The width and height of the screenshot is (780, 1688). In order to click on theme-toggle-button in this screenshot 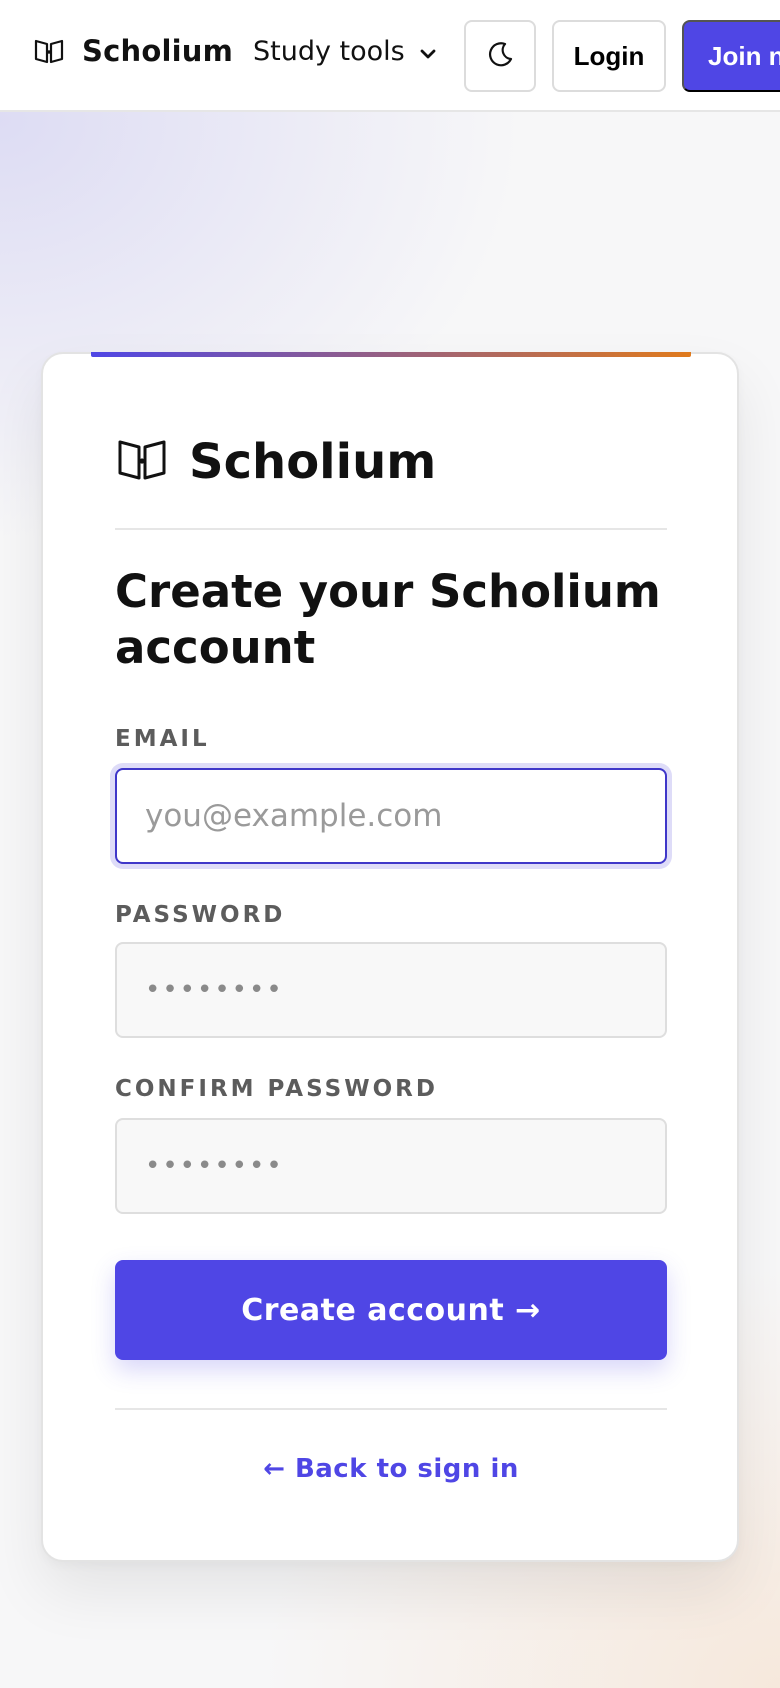, I will do `click(500, 56)`.